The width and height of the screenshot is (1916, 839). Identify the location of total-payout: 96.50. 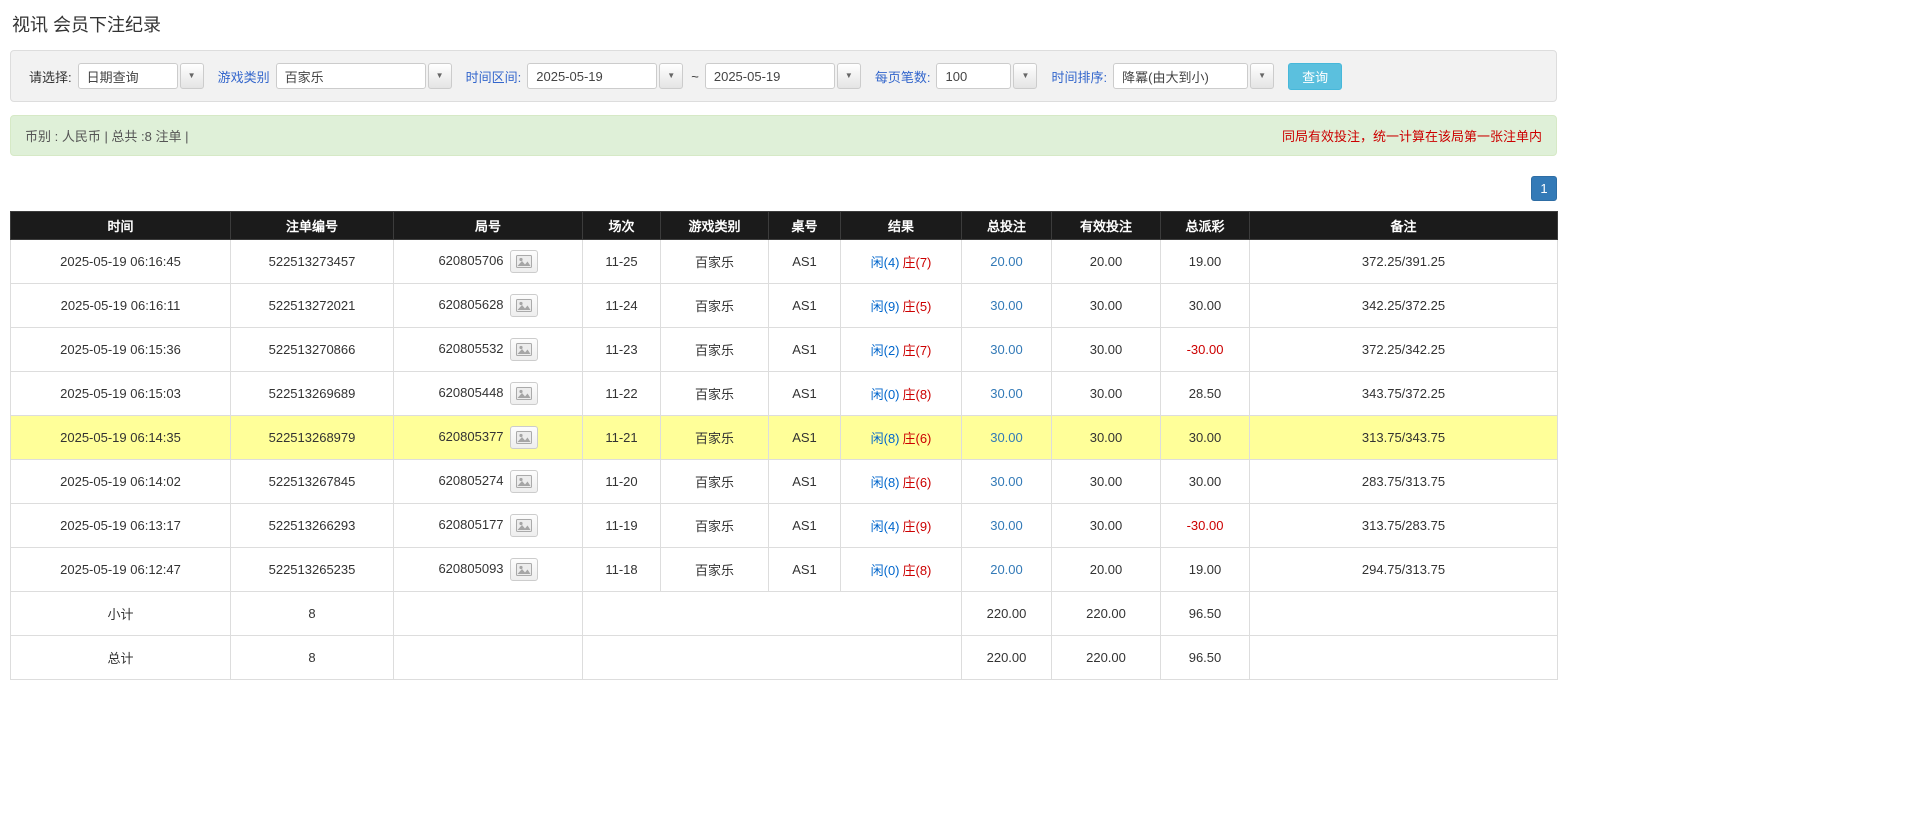
(1205, 657).